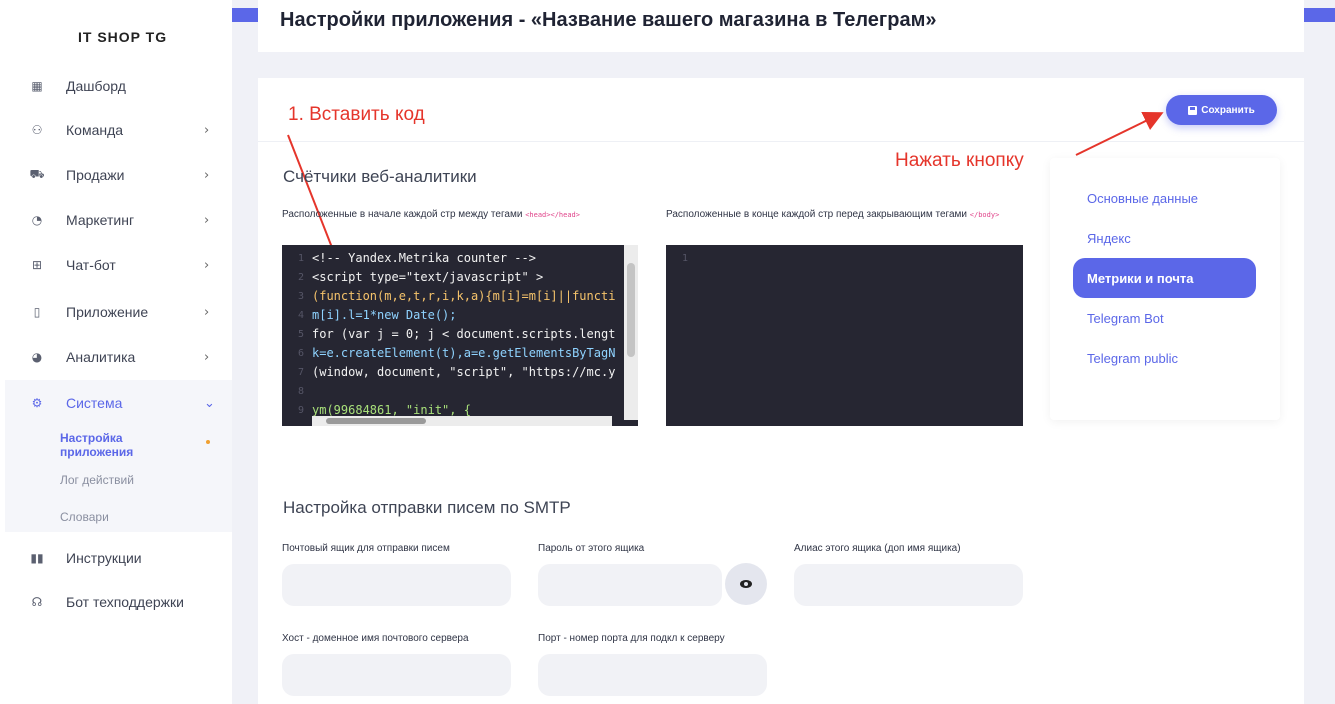 This screenshot has height=704, width=1335. What do you see at coordinates (100, 220) in the screenshot?
I see `sidebar-item-label: Маркетинг` at bounding box center [100, 220].